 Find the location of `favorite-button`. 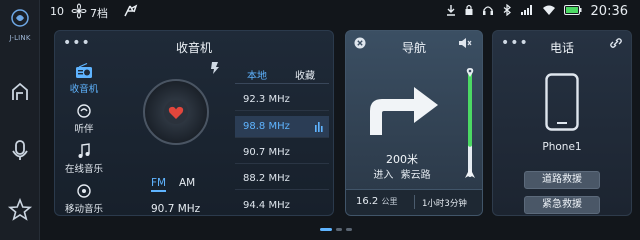

favorite-button is located at coordinates (20, 210).